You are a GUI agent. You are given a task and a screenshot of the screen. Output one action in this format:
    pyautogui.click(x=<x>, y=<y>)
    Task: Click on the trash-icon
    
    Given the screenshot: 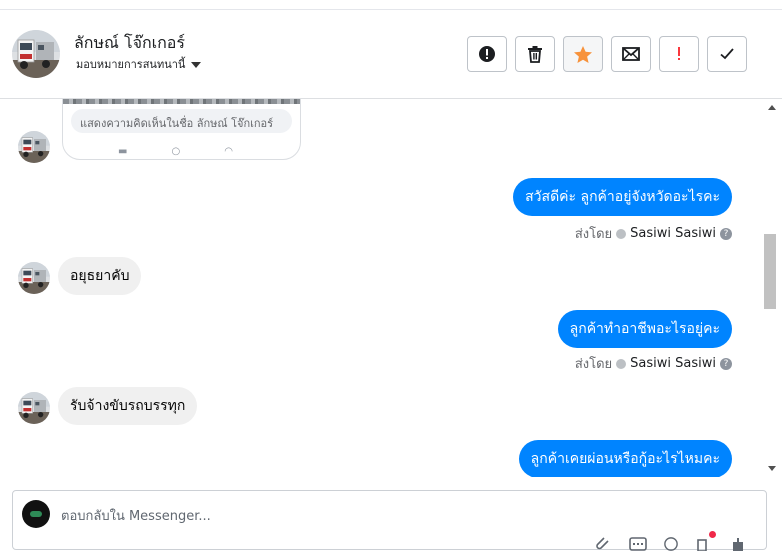 What is the action you would take?
    pyautogui.click(x=535, y=54)
    